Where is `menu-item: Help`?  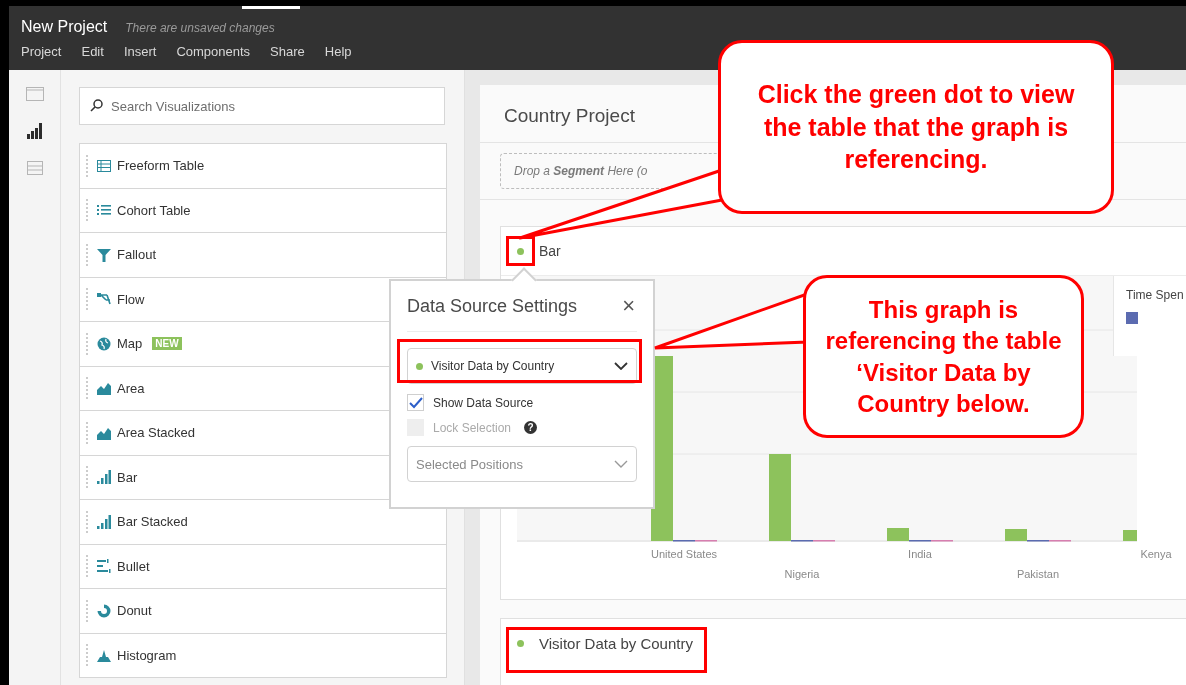 menu-item: Help is located at coordinates (338, 51).